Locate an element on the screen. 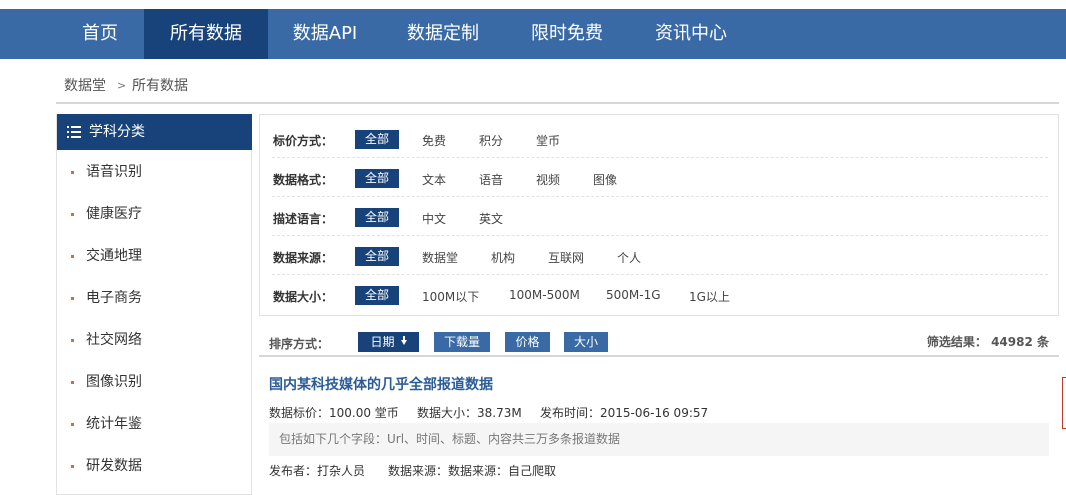 The width and height of the screenshot is (1066, 495). filter-option: 中文 is located at coordinates (434, 218).